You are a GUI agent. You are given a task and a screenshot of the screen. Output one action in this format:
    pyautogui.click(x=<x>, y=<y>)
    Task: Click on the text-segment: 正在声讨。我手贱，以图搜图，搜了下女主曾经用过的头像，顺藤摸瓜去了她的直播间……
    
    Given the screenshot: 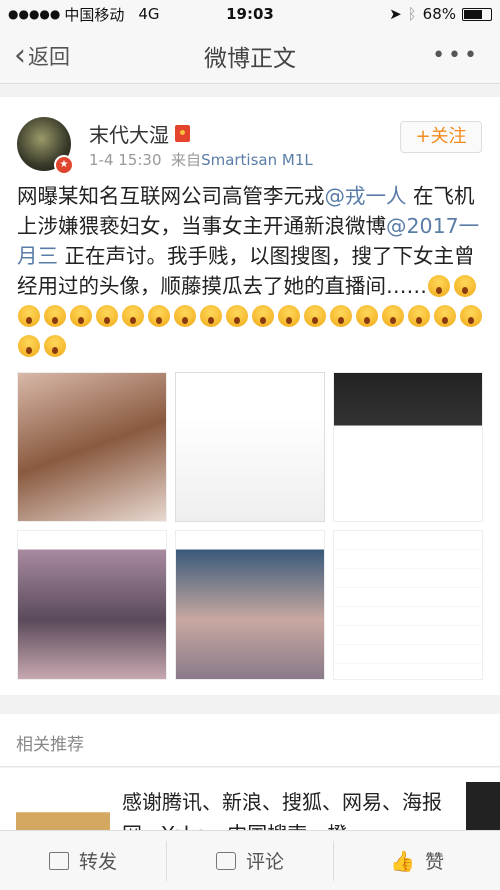 What is the action you would take?
    pyautogui.click(x=246, y=271)
    